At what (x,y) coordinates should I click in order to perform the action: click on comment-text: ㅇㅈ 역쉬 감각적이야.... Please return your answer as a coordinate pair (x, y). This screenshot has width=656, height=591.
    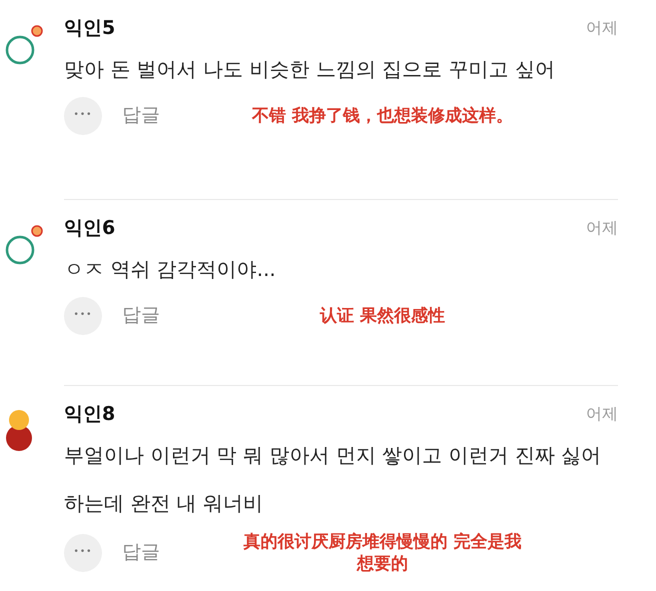
    Looking at the image, I should click on (170, 269).